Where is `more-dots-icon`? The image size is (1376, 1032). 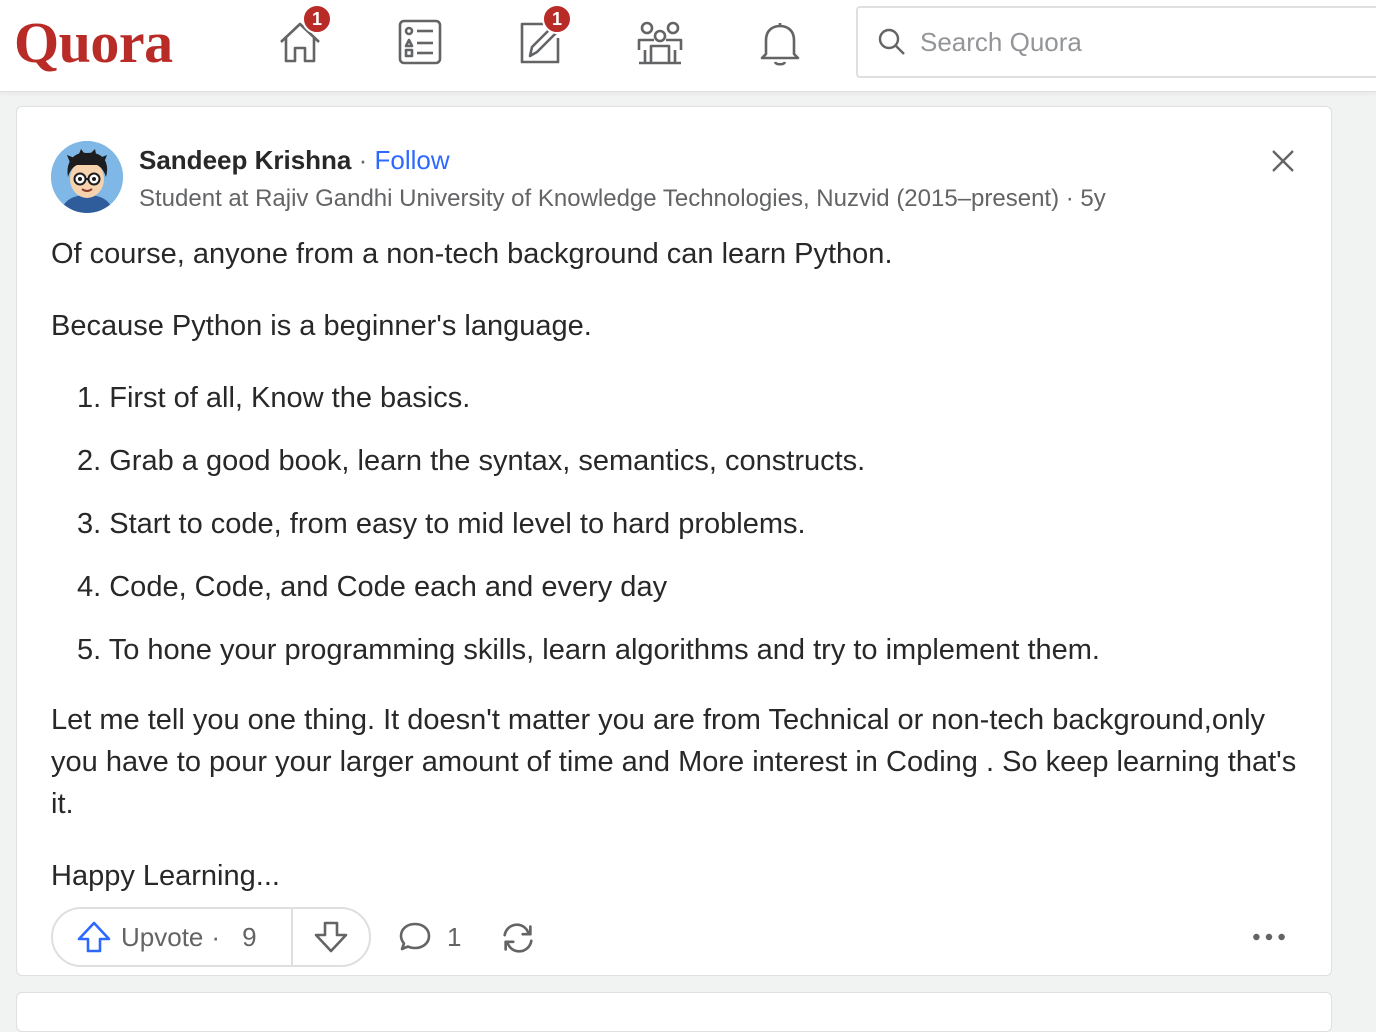
more-dots-icon is located at coordinates (1269, 937).